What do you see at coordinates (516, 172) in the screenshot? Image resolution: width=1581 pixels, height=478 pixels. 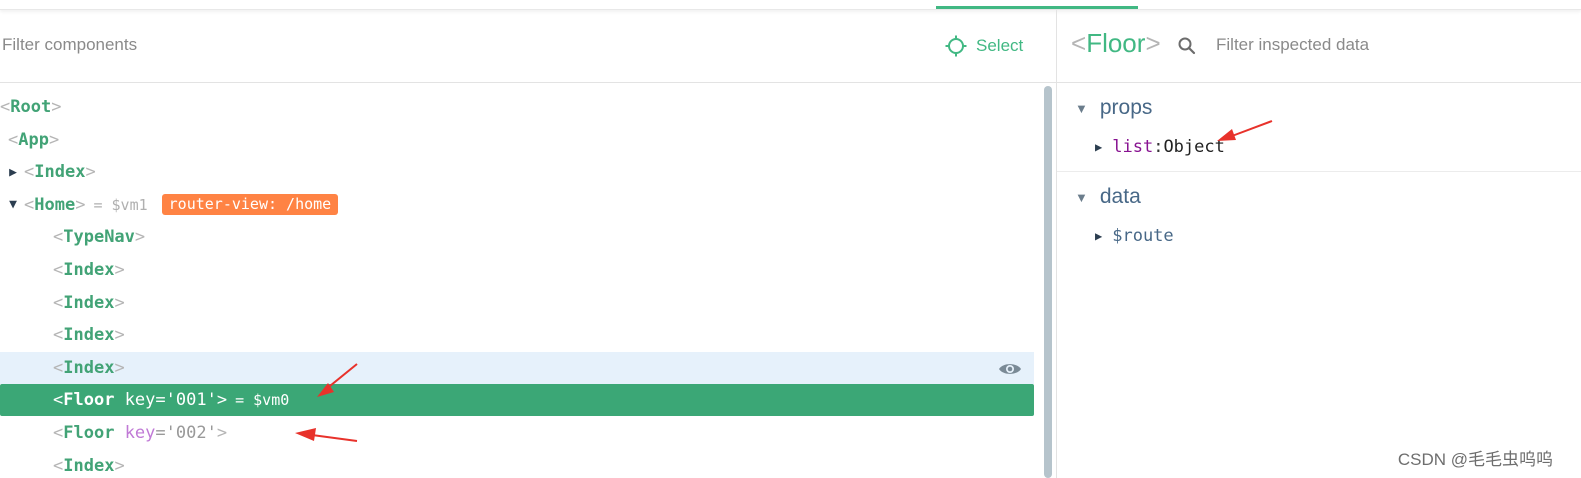 I see `tree-node-index: ▶ < Index >` at bounding box center [516, 172].